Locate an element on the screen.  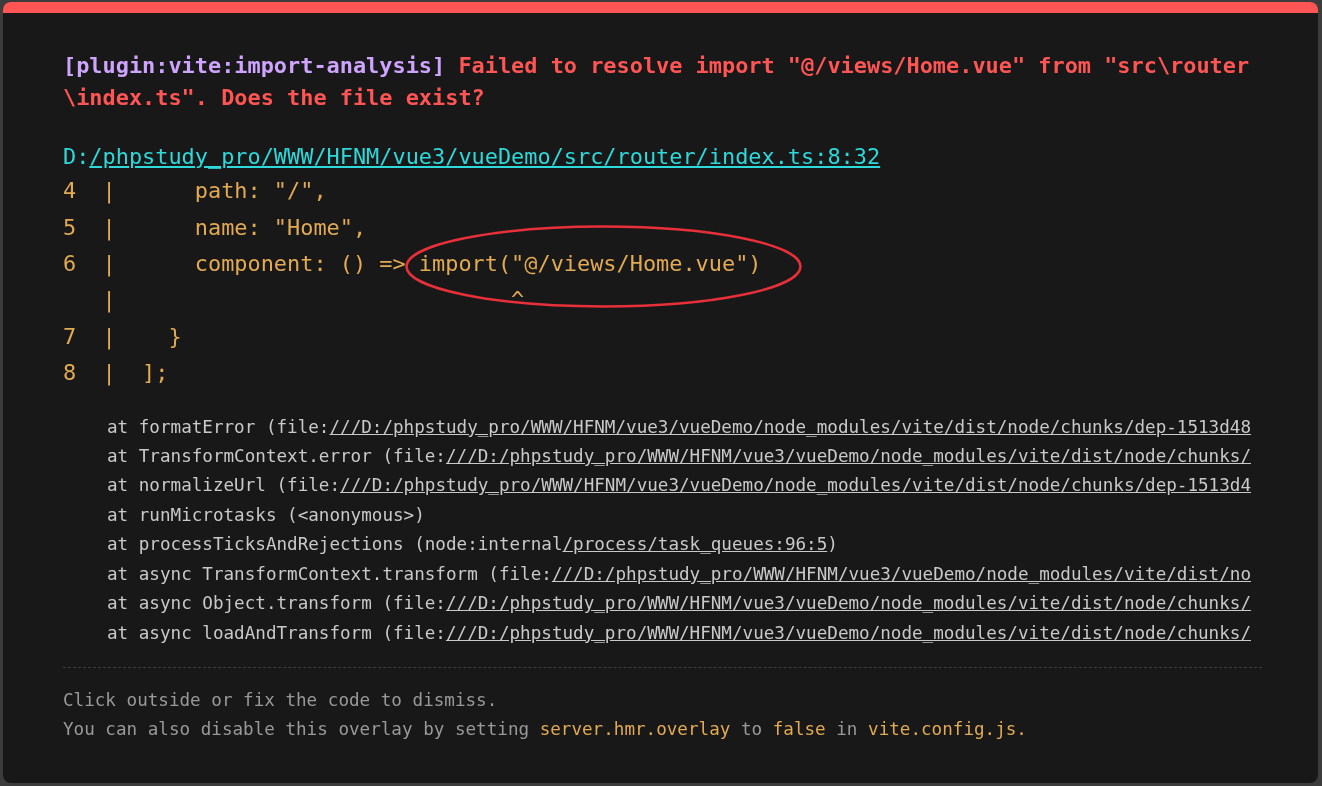
stack-trace-line: at runMicrotasks (<anonymous>) is located at coordinates (266, 515).